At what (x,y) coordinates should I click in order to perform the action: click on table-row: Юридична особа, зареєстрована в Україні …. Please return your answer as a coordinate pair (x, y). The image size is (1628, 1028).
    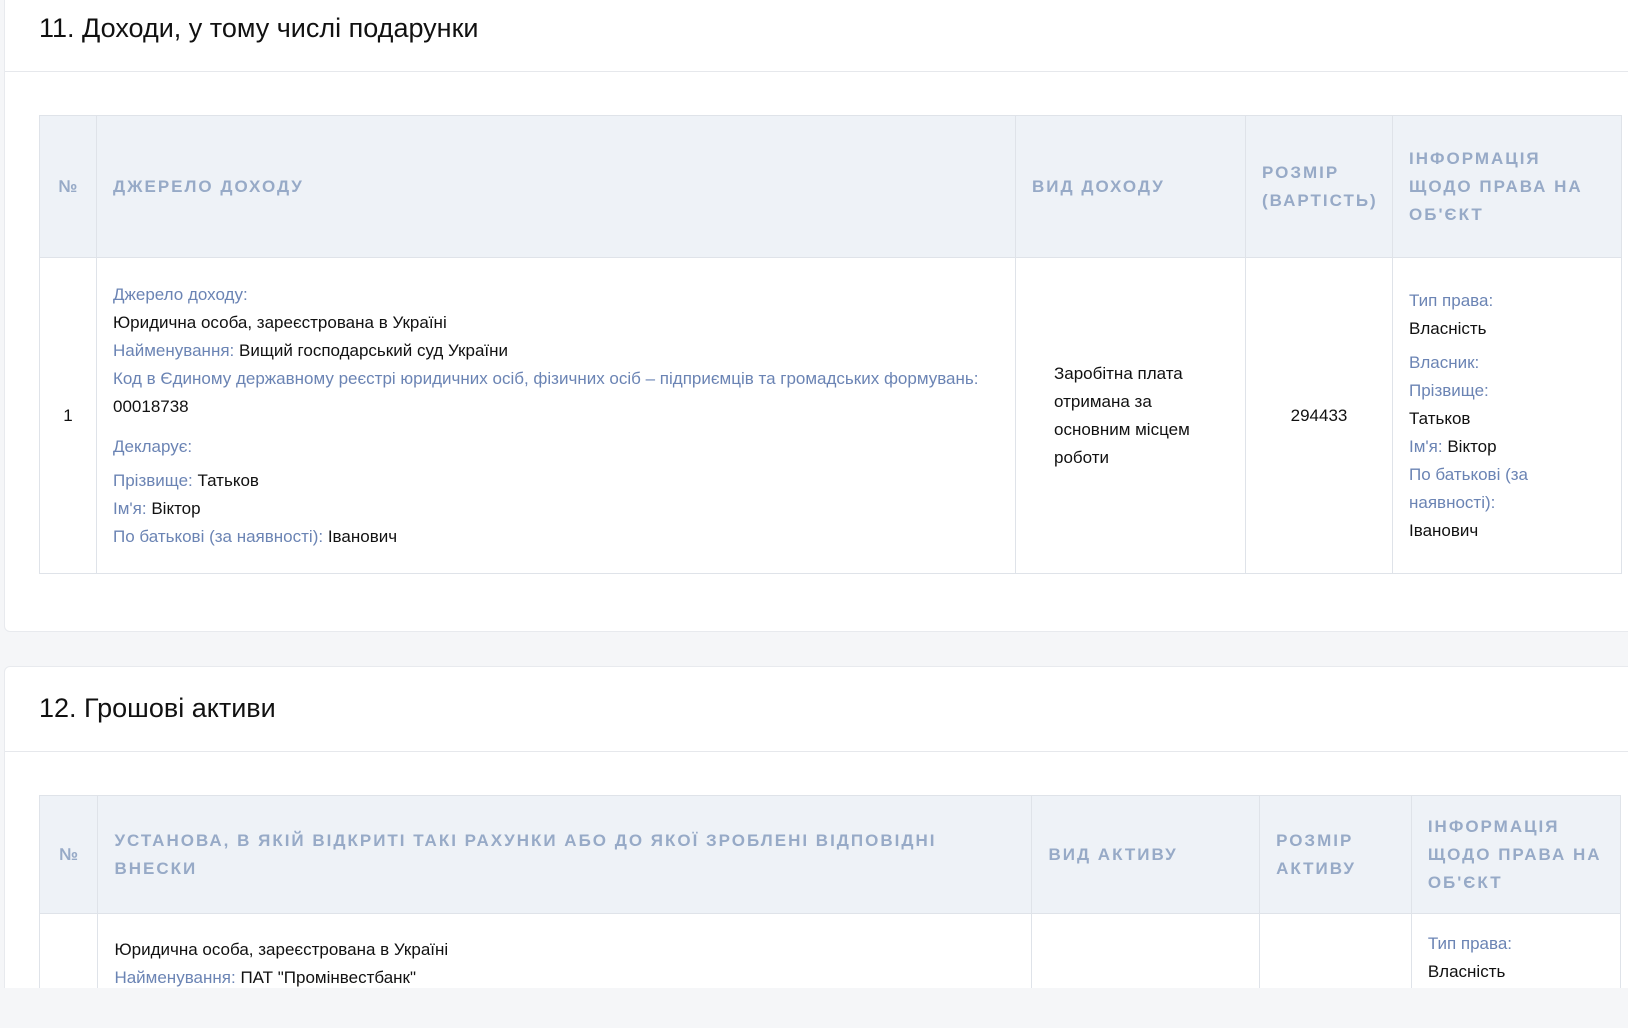
    Looking at the image, I should click on (830, 950).